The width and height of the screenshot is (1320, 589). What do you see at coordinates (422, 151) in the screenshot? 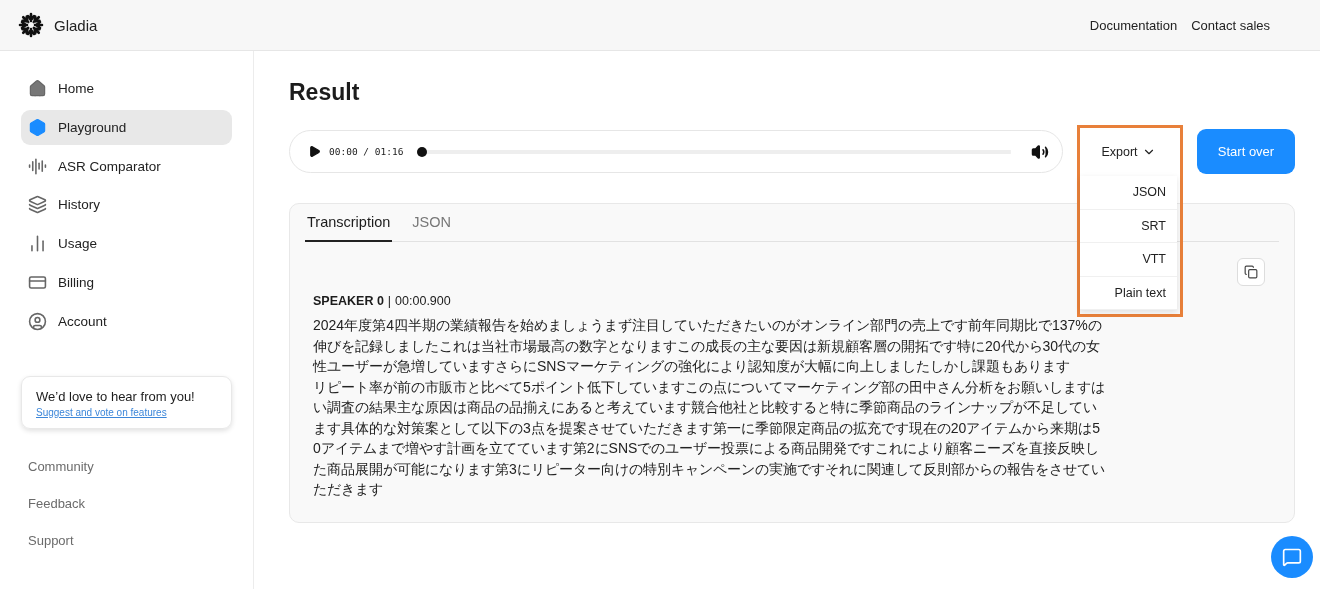
I see `seek-thumb` at bounding box center [422, 151].